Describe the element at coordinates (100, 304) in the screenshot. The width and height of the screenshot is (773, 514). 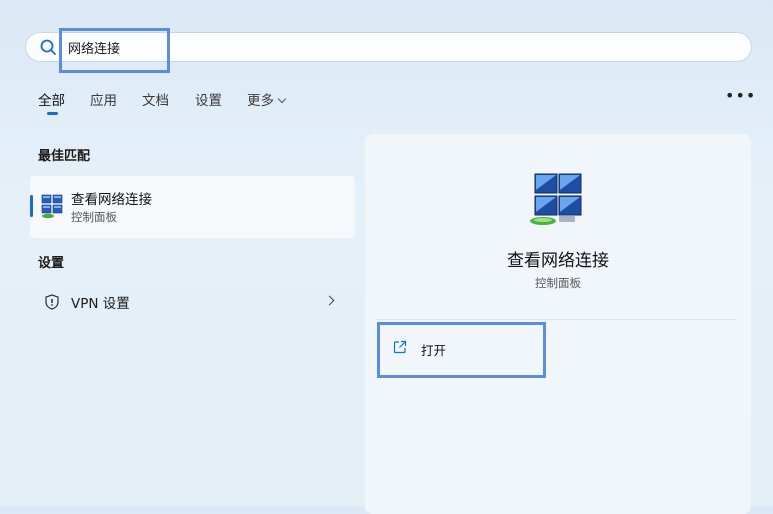
I see `vpn-settings-label: VPN 设置` at that location.